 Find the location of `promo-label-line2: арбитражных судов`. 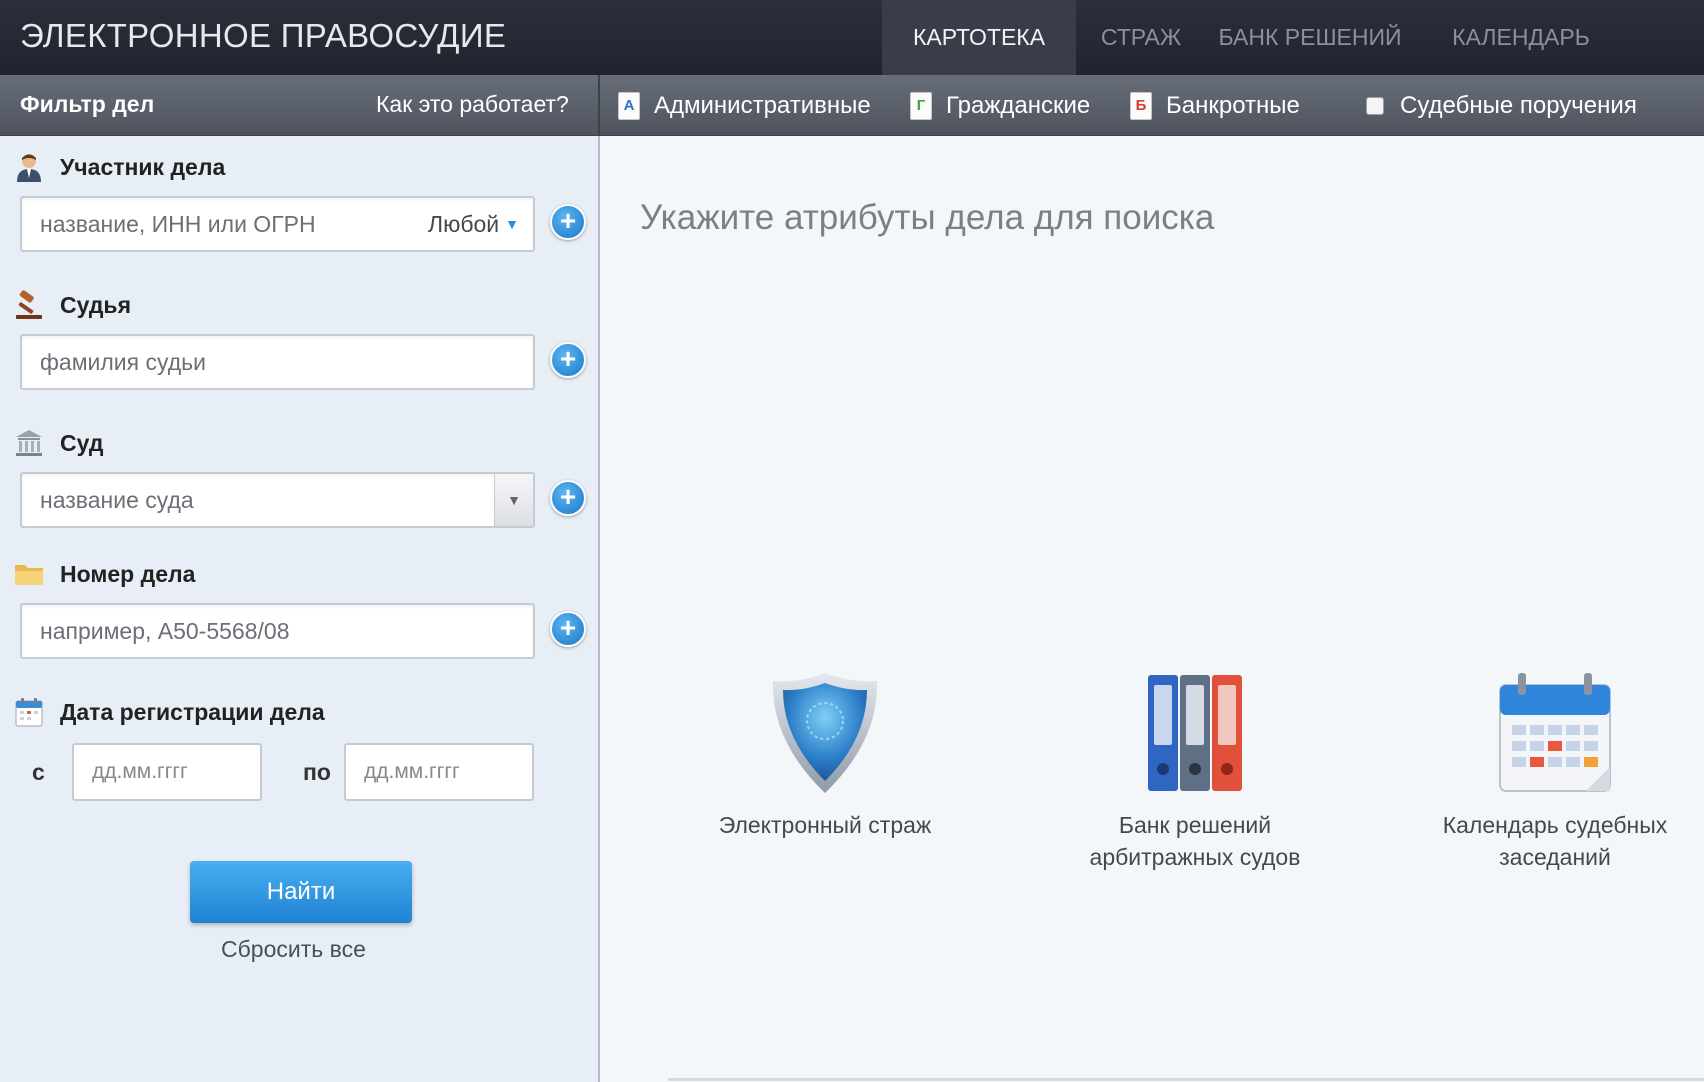

promo-label-line2: арбитражных судов is located at coordinates (1195, 857).